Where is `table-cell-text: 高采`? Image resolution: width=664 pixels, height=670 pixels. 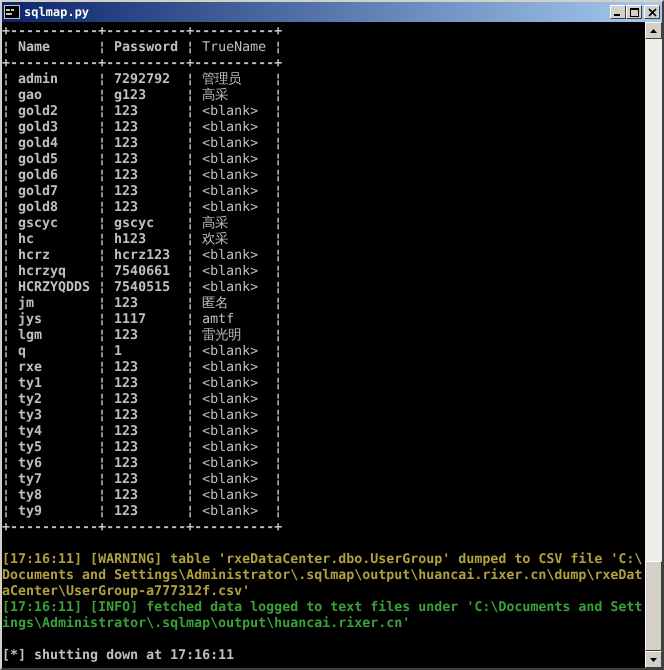 table-cell-text: 高采 is located at coordinates (215, 96).